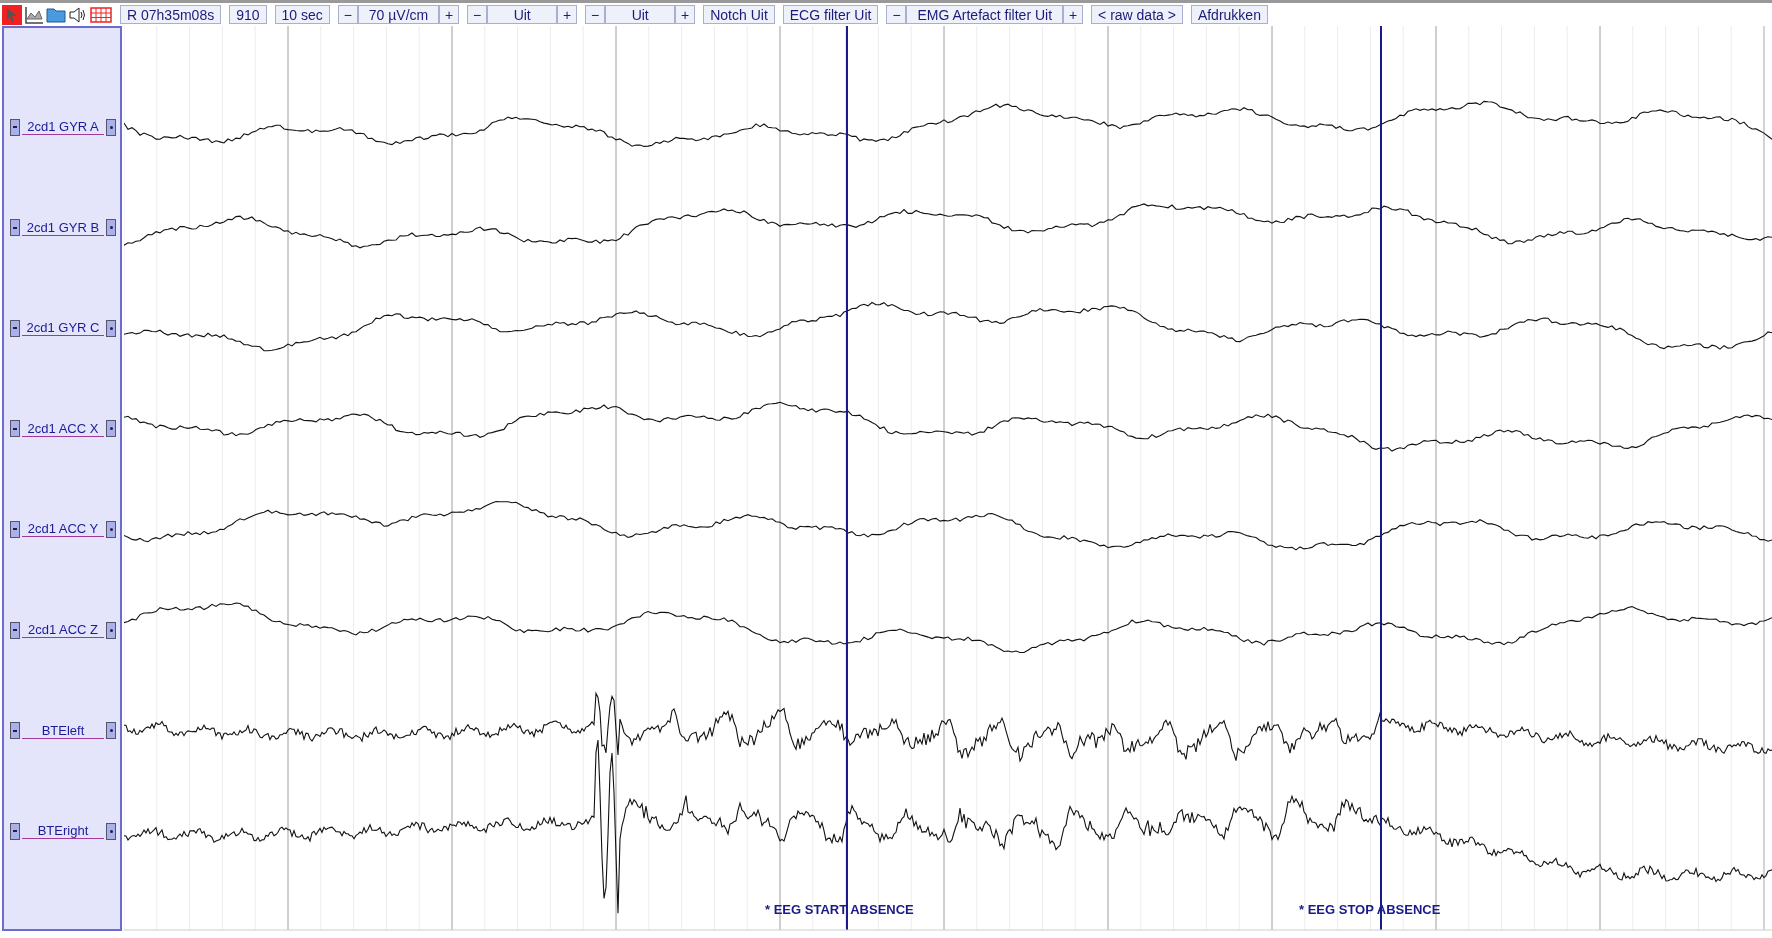 The width and height of the screenshot is (1772, 938). Describe the element at coordinates (839, 909) in the screenshot. I see `marker-label: * EEG START ABSENCE` at that location.